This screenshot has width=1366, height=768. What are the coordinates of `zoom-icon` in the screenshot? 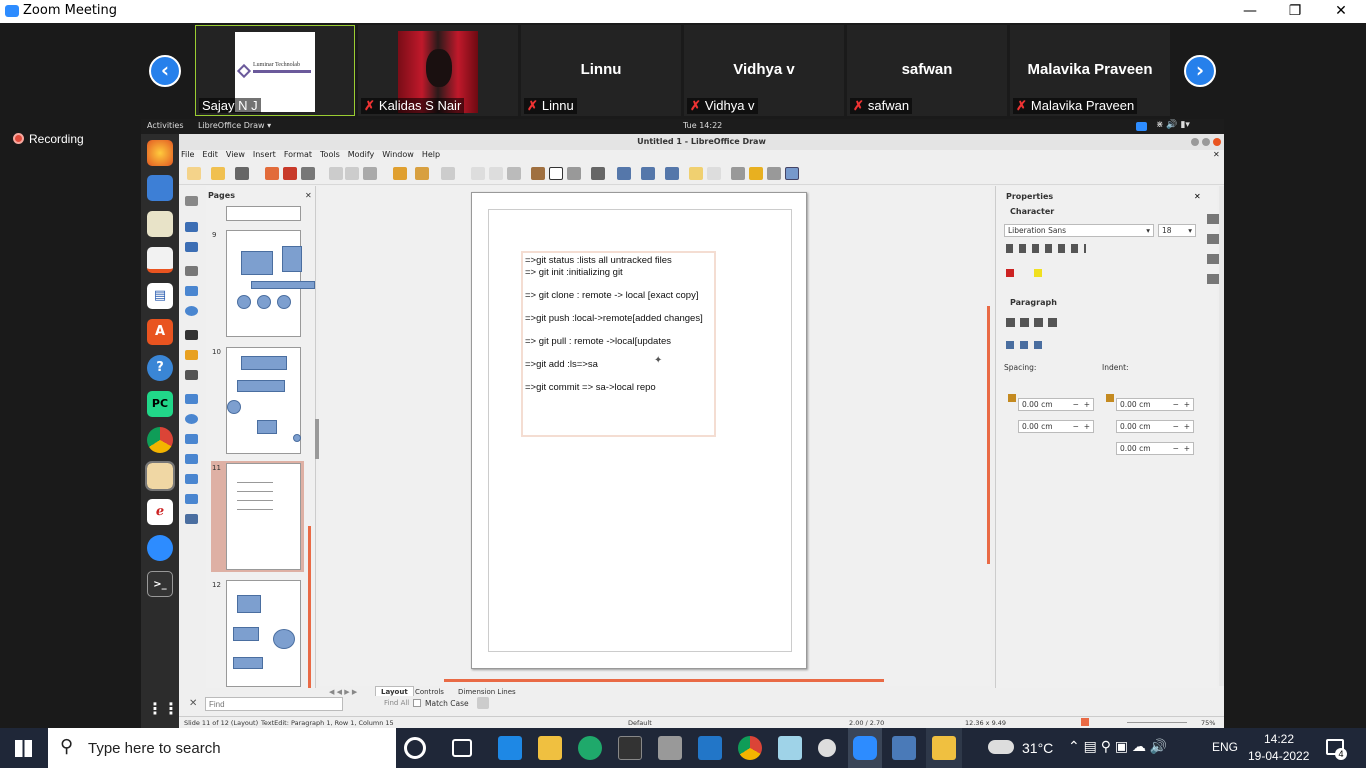 It's located at (514, 173).